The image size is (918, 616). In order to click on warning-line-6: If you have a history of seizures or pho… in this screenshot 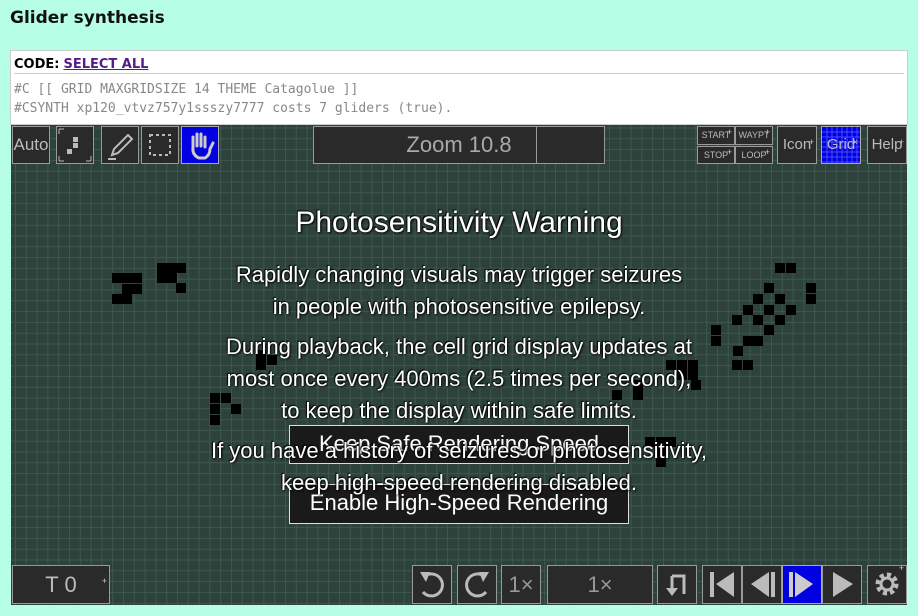, I will do `click(459, 450)`.